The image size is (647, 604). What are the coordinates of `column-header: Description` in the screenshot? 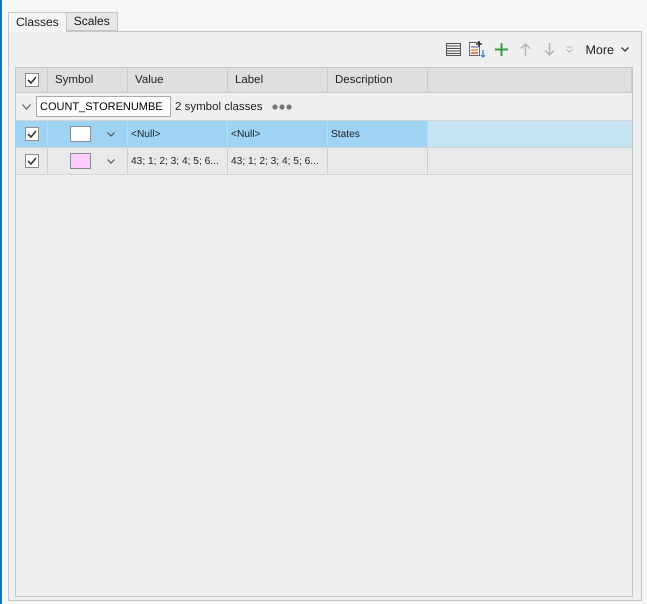 It's located at (378, 80).